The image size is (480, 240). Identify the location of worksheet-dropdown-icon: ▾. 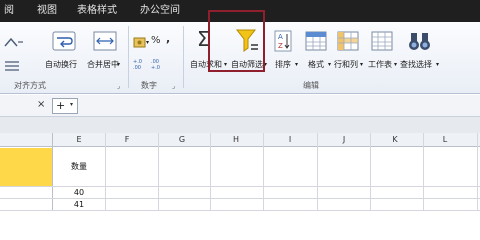
(395, 65).